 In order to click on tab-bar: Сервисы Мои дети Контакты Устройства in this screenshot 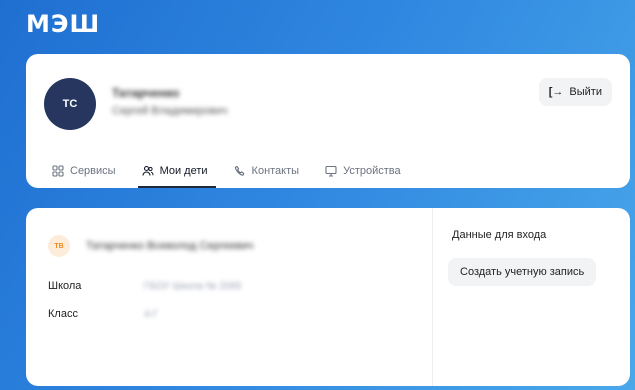, I will do `click(328, 171)`.